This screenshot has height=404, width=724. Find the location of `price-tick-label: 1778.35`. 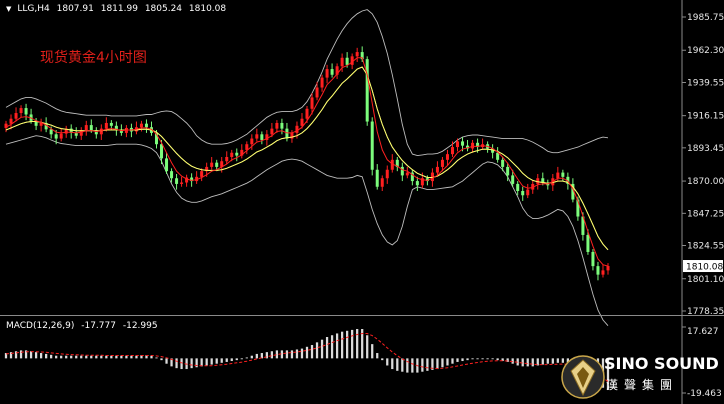

price-tick-label: 1778.35 is located at coordinates (705, 312).